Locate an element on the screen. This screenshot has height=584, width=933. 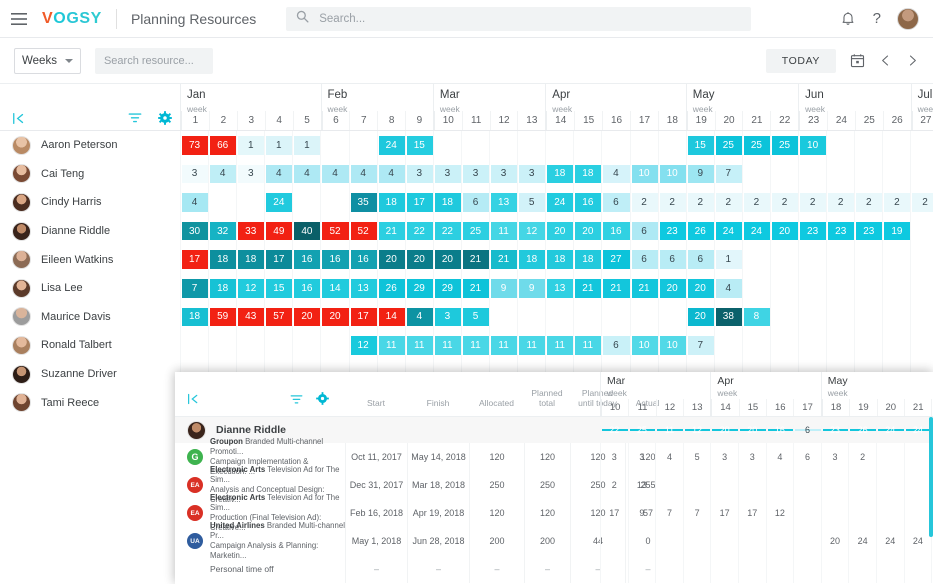
gear-icon is located at coordinates (165, 118).